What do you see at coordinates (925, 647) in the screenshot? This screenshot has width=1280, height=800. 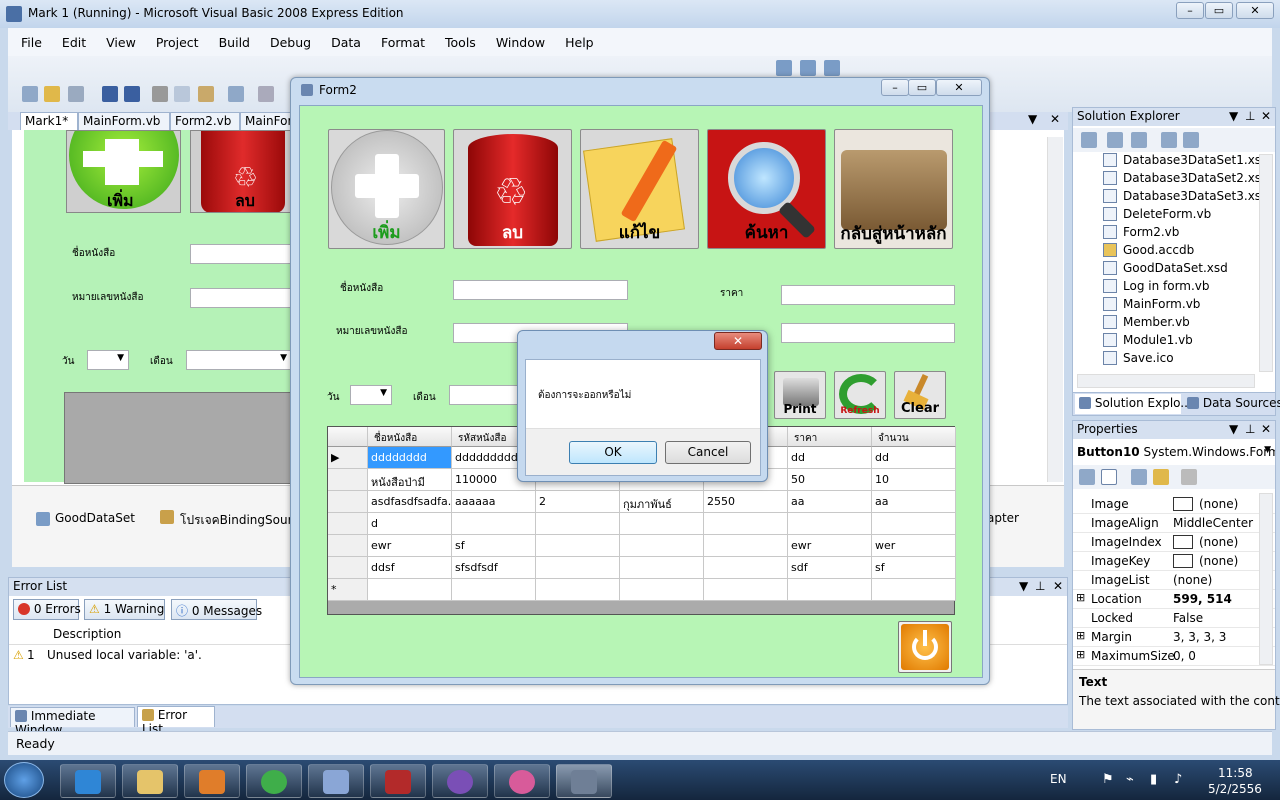 I see `exit-button` at bounding box center [925, 647].